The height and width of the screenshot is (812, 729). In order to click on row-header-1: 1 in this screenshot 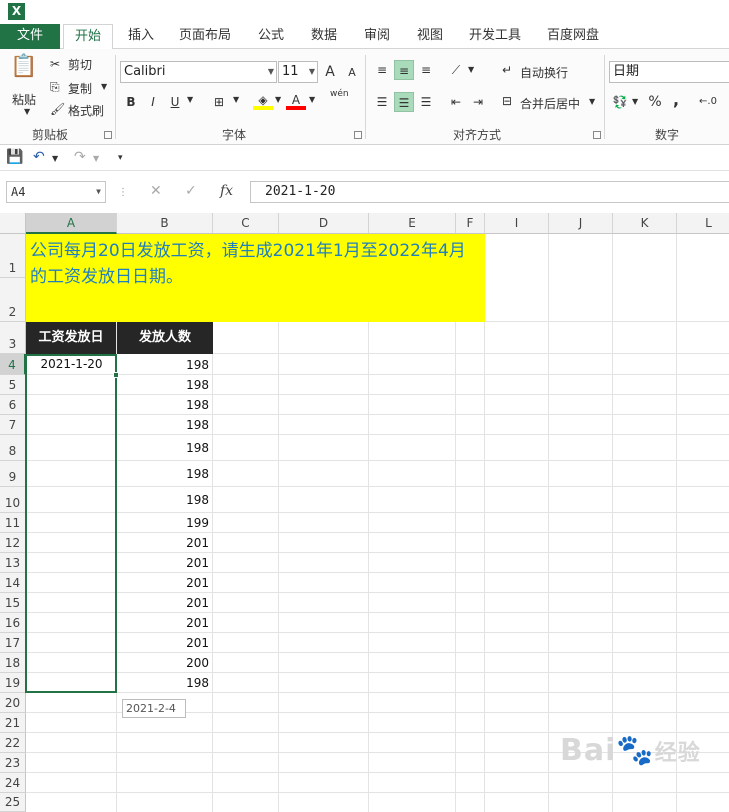, I will do `click(13, 256)`.